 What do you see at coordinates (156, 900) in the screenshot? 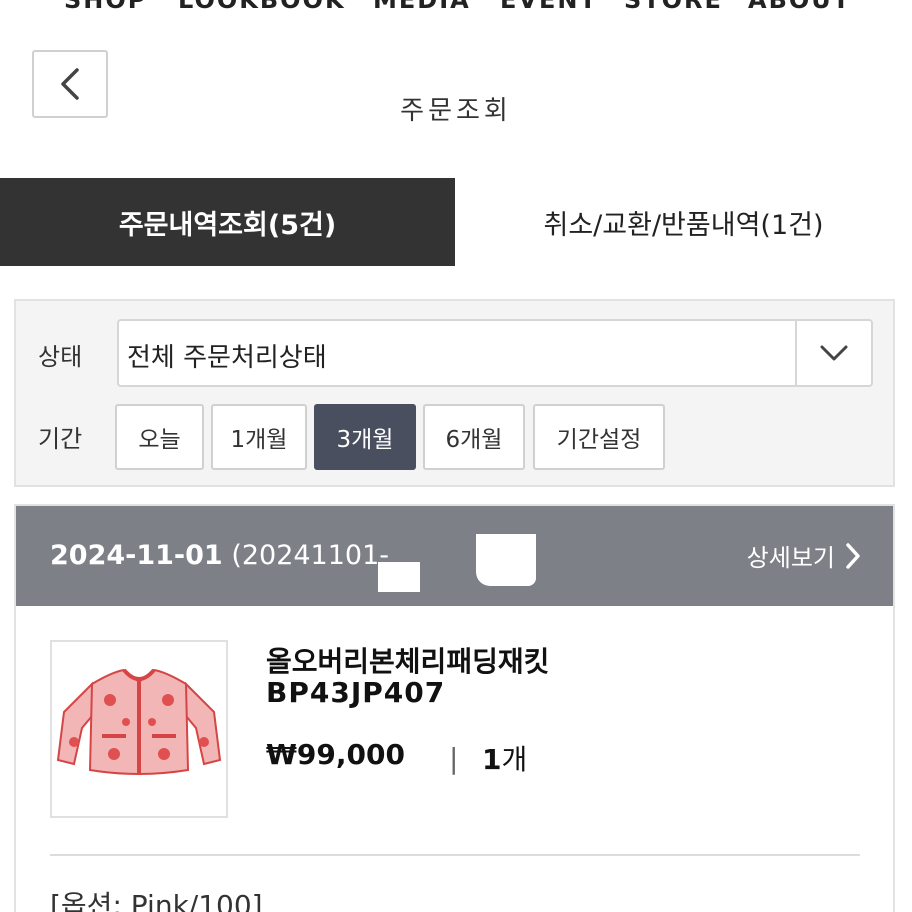
I see `product-option: [옵션: Pink/100]` at bounding box center [156, 900].